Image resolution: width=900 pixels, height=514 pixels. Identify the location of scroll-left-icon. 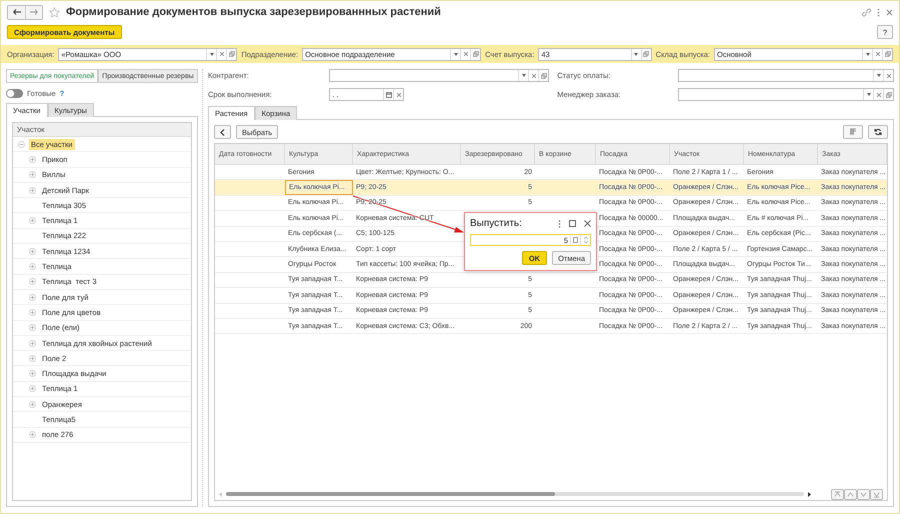
(220, 494).